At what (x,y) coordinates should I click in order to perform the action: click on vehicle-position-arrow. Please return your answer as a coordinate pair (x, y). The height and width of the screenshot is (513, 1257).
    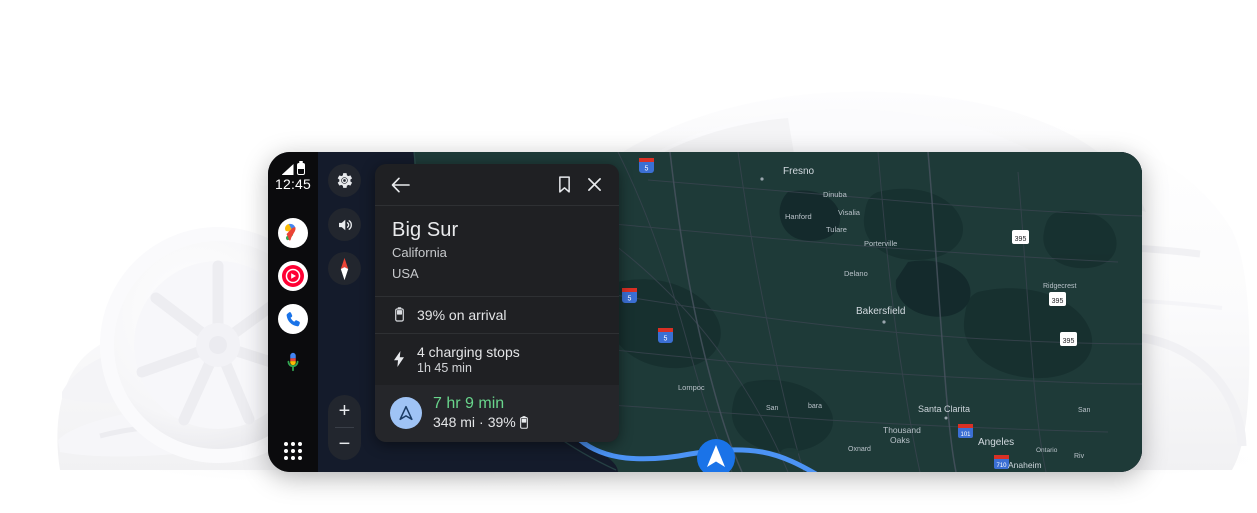
    Looking at the image, I should click on (716, 455).